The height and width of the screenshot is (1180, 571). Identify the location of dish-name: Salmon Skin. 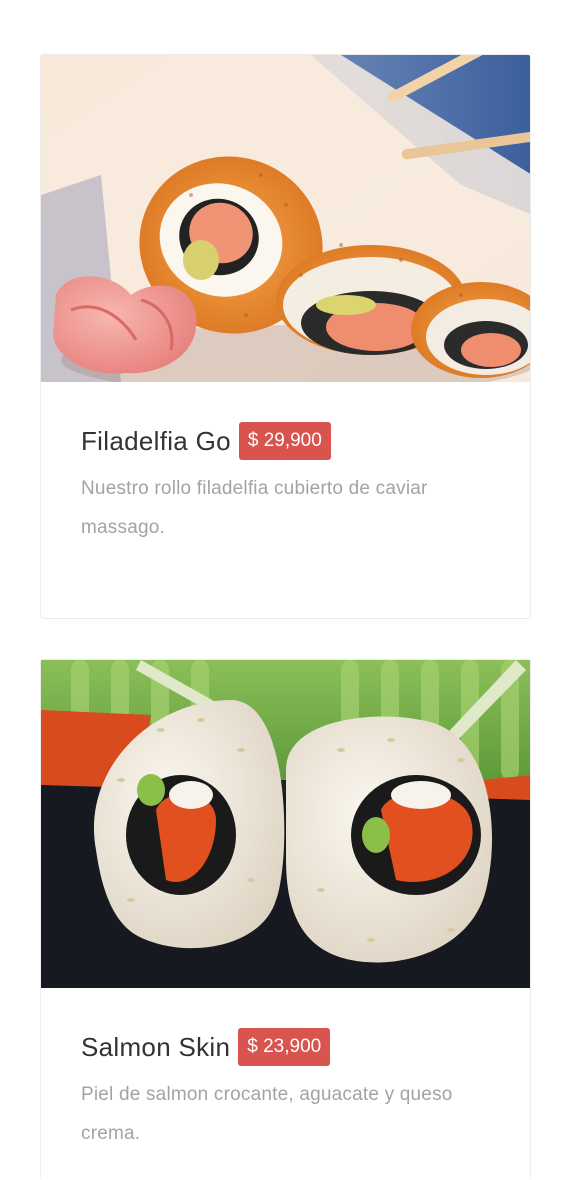
(155, 1047).